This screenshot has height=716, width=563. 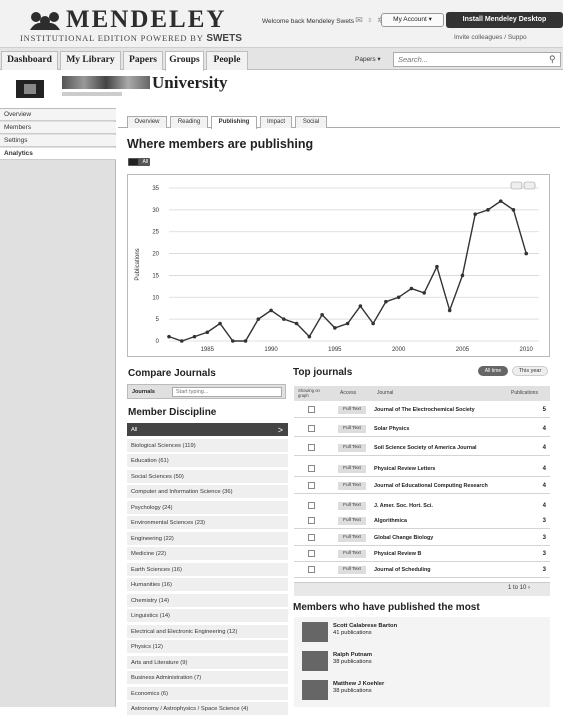 I want to click on search-scope-select: Papers ▾, so click(x=373, y=59).